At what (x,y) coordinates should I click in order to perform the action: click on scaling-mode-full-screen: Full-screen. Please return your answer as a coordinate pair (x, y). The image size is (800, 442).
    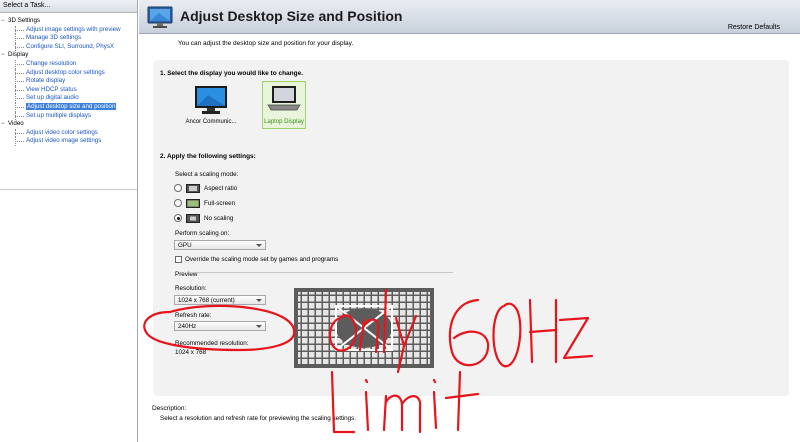
    Looking at the image, I should click on (204, 203).